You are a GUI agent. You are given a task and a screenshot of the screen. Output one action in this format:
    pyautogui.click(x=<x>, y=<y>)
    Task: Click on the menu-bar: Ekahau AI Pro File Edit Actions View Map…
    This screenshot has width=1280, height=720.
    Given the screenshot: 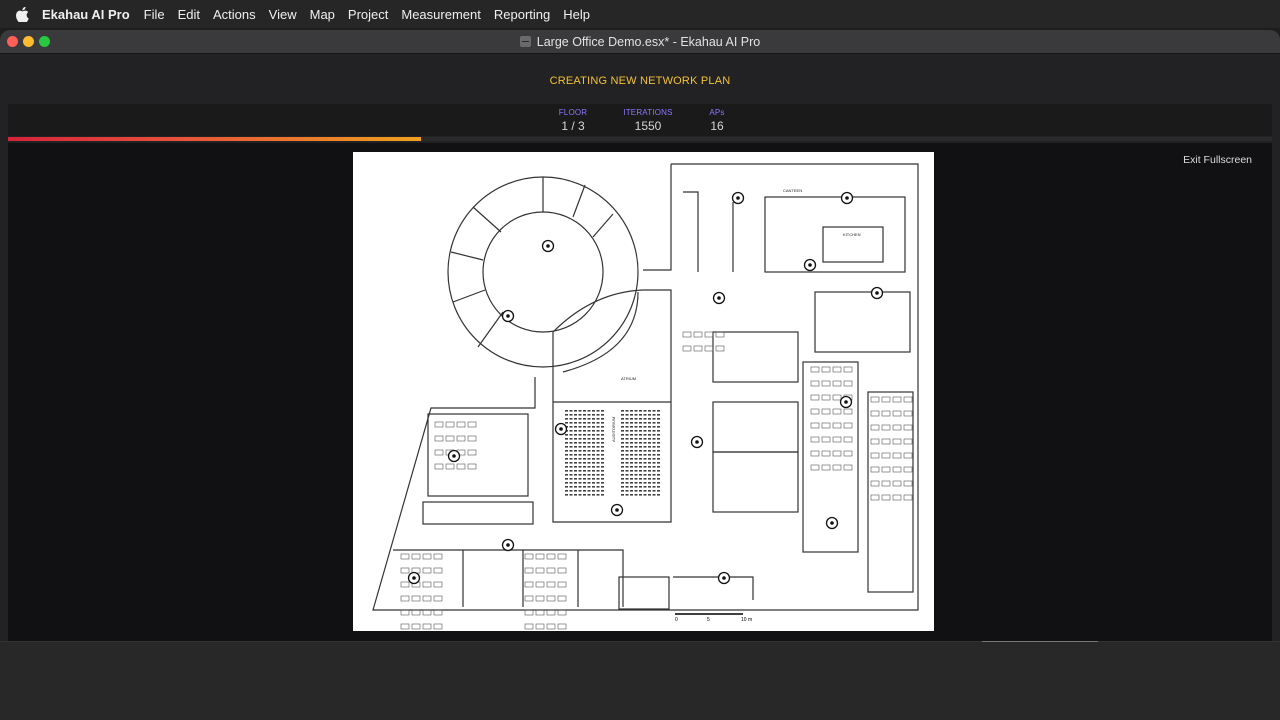 What is the action you would take?
    pyautogui.click(x=640, y=14)
    